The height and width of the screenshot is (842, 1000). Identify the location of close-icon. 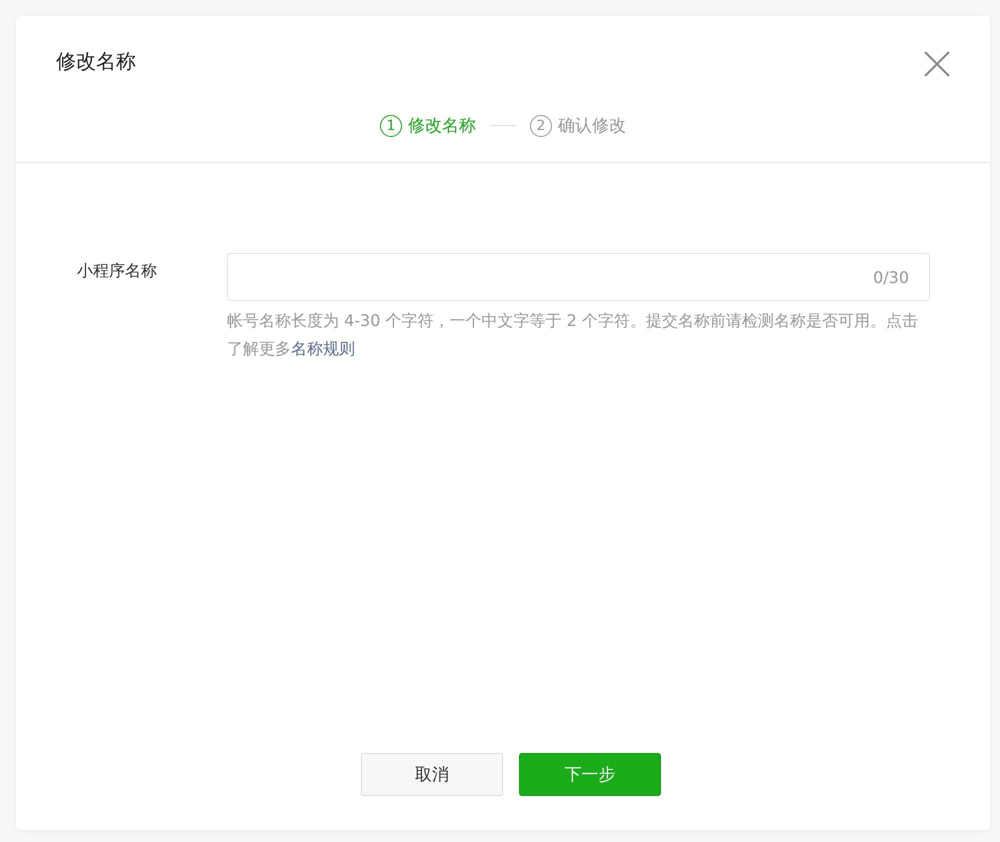
(937, 64).